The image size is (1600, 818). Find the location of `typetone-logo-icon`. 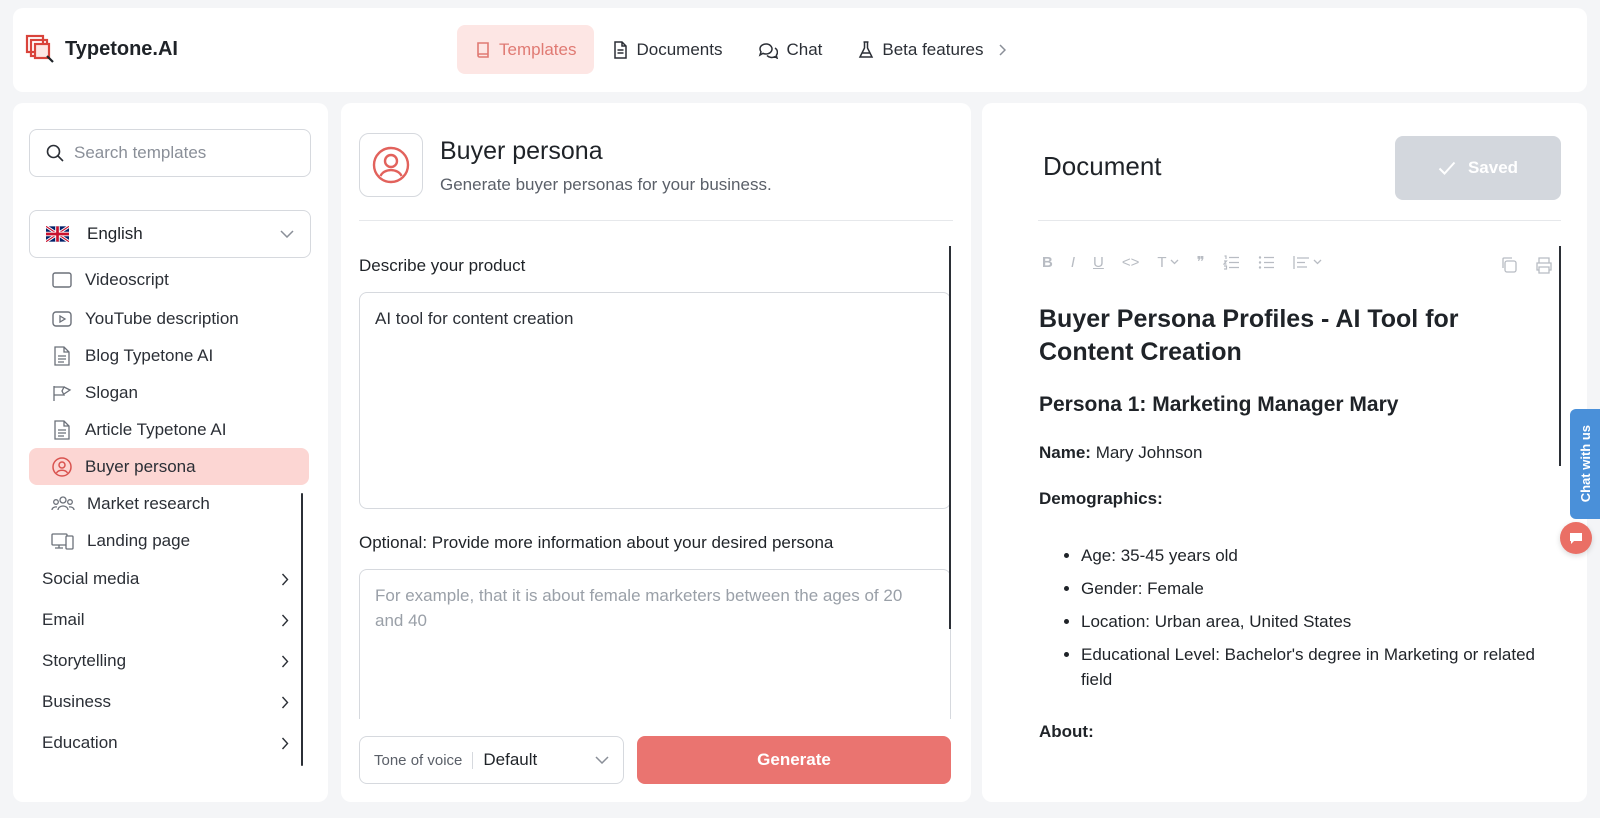

typetone-logo-icon is located at coordinates (39, 48).